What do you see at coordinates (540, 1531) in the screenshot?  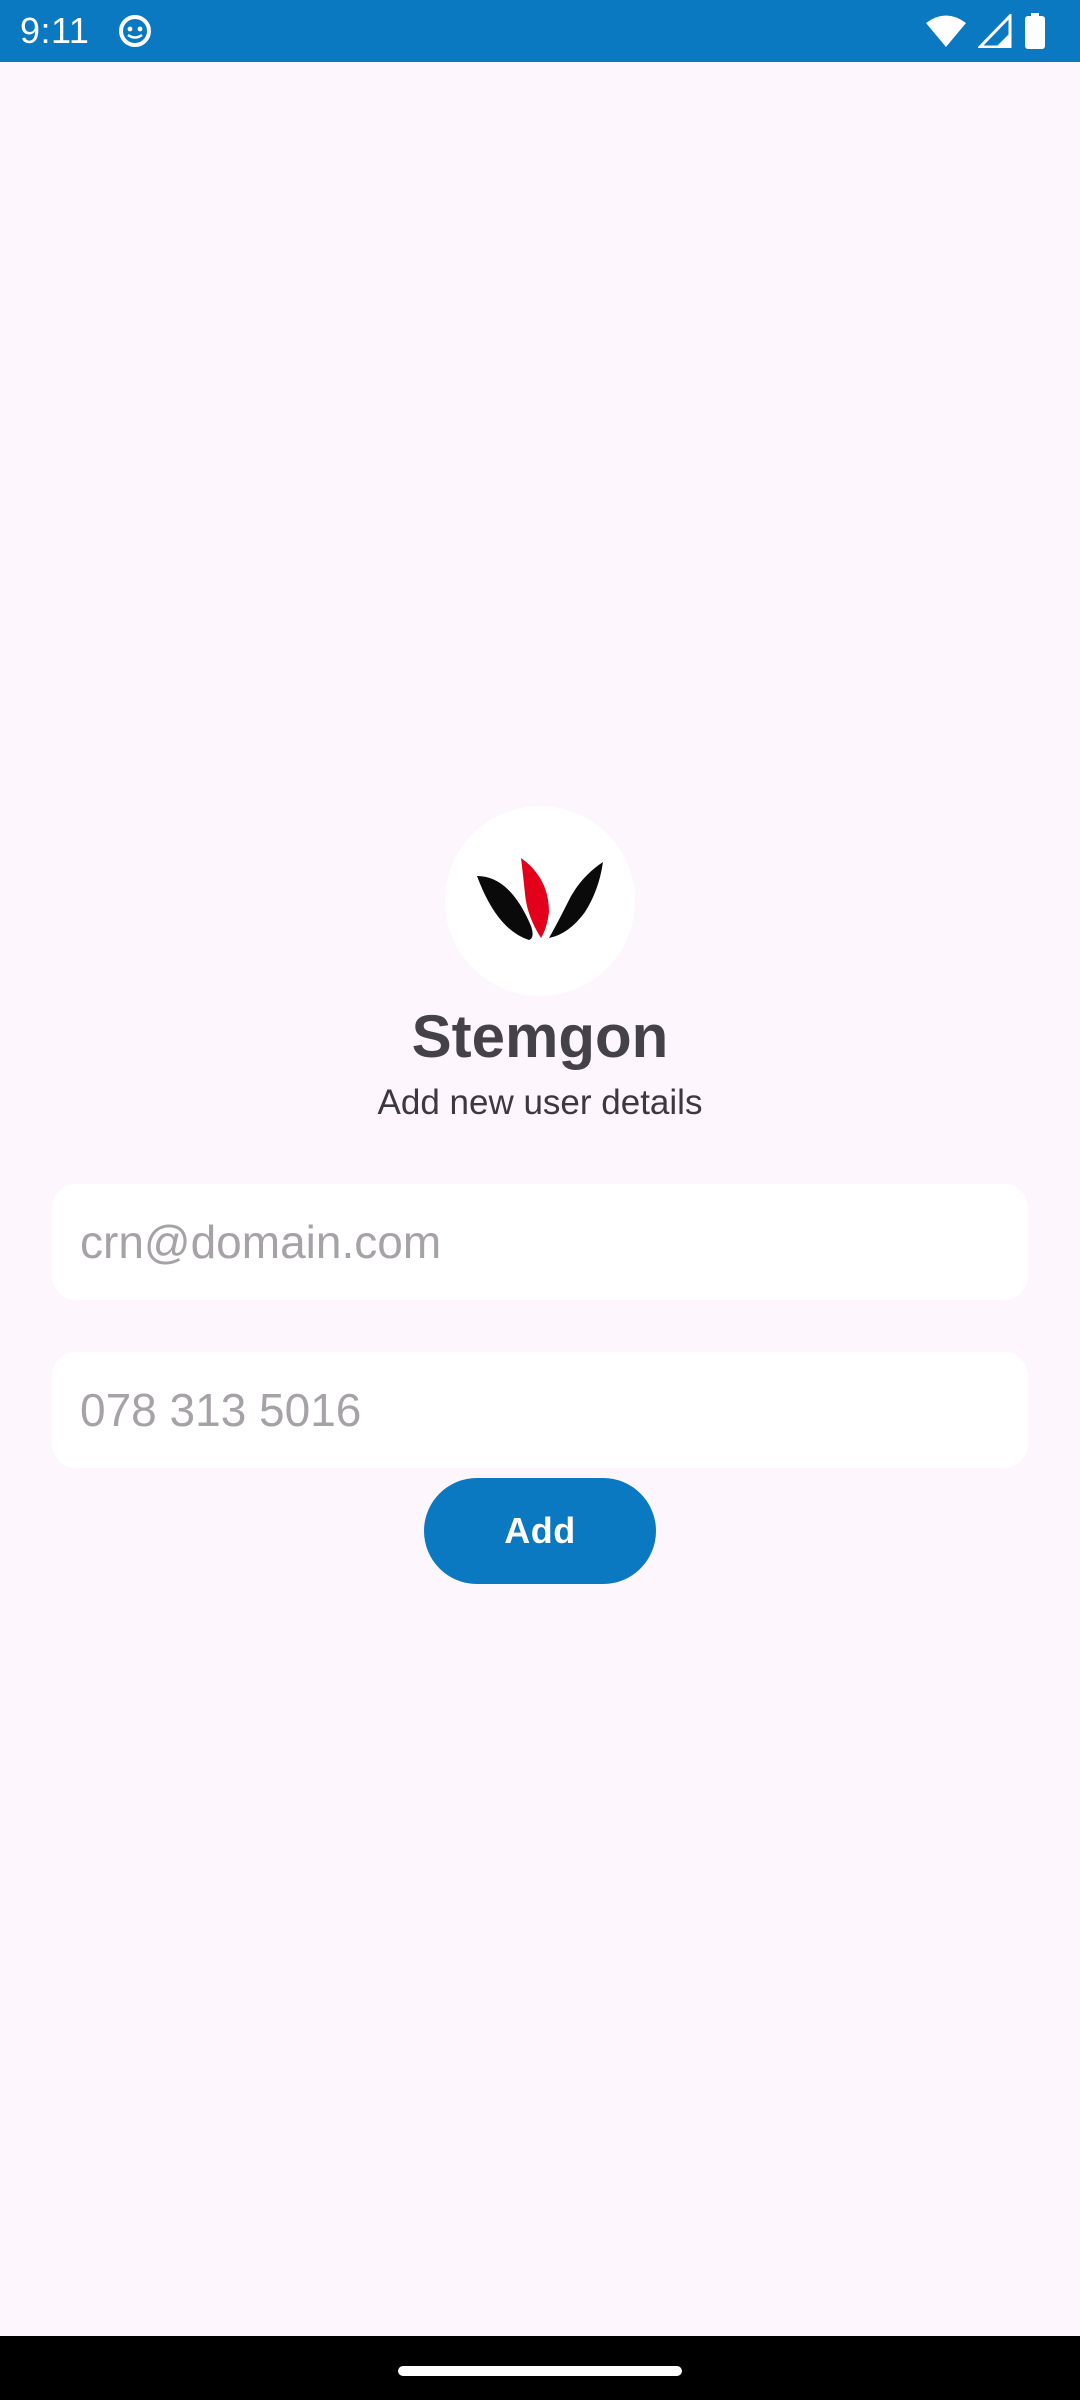 I see `add-button: Add` at bounding box center [540, 1531].